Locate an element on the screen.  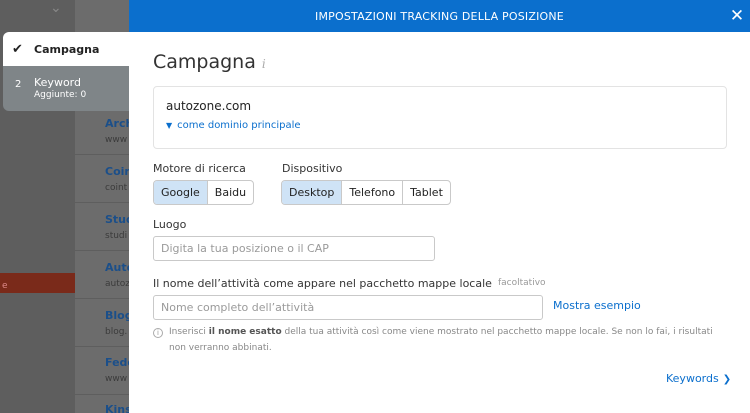
option-telefono: Telefono is located at coordinates (371, 192).